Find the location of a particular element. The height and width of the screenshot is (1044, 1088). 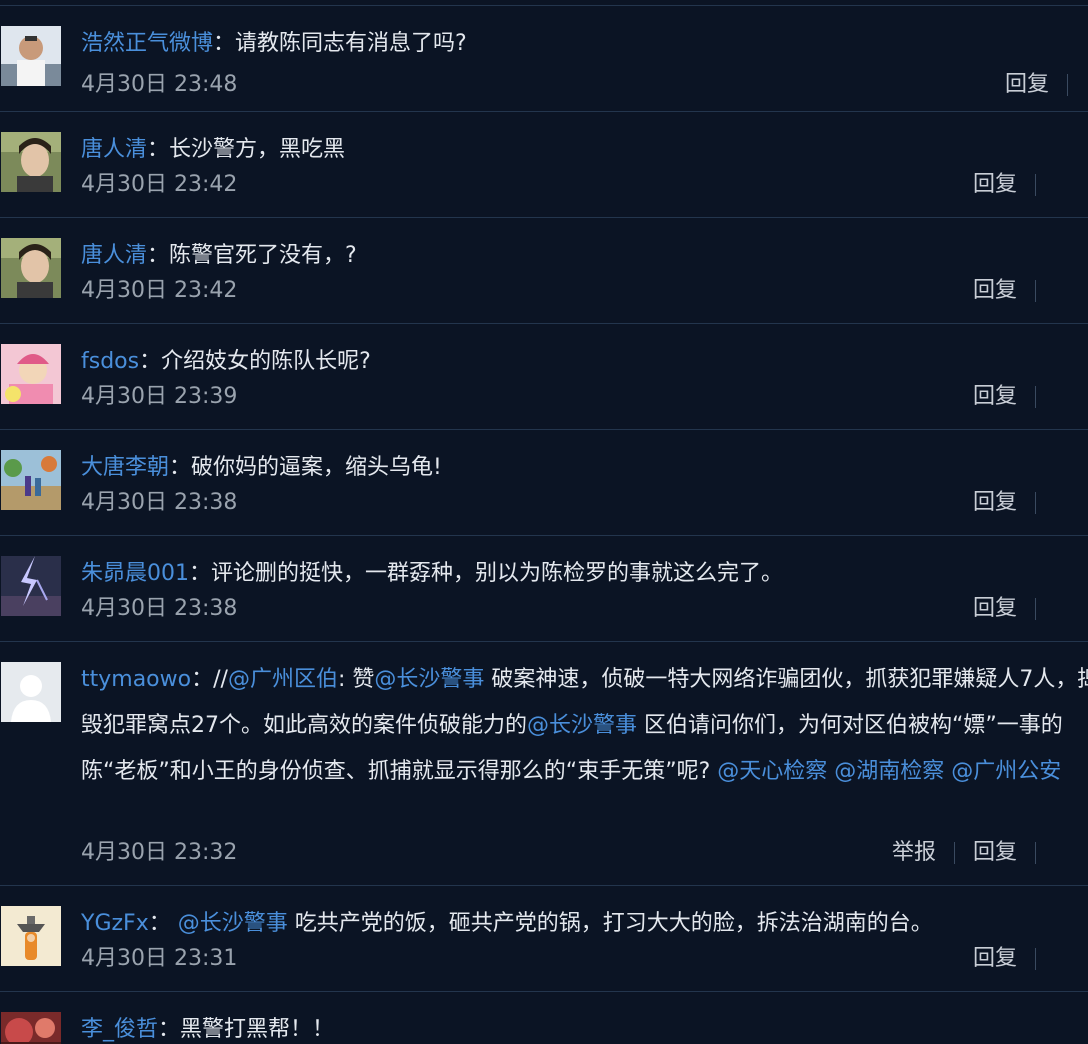

comment-text: 评论删的挺快，一群孬种，别以为陈检罗的事就这么完了。 is located at coordinates (497, 573).